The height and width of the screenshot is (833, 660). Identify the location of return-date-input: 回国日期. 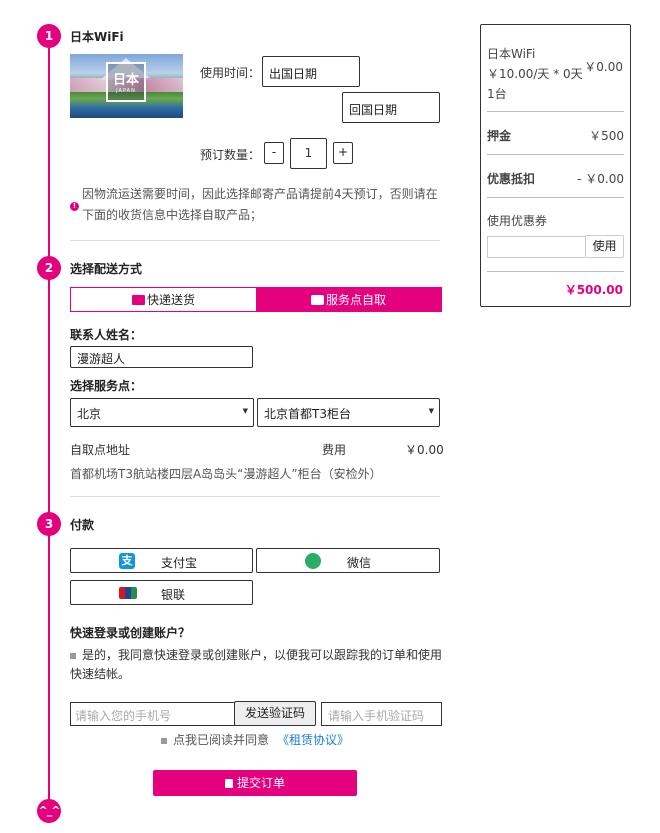
(391, 107).